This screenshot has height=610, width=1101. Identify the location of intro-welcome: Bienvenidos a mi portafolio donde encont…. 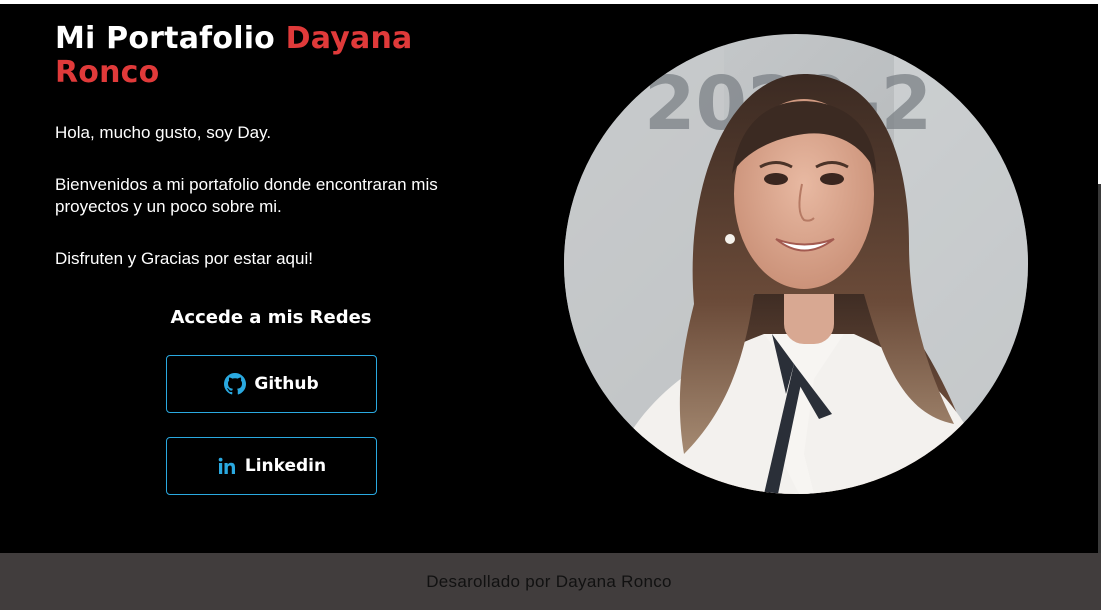
(246, 195).